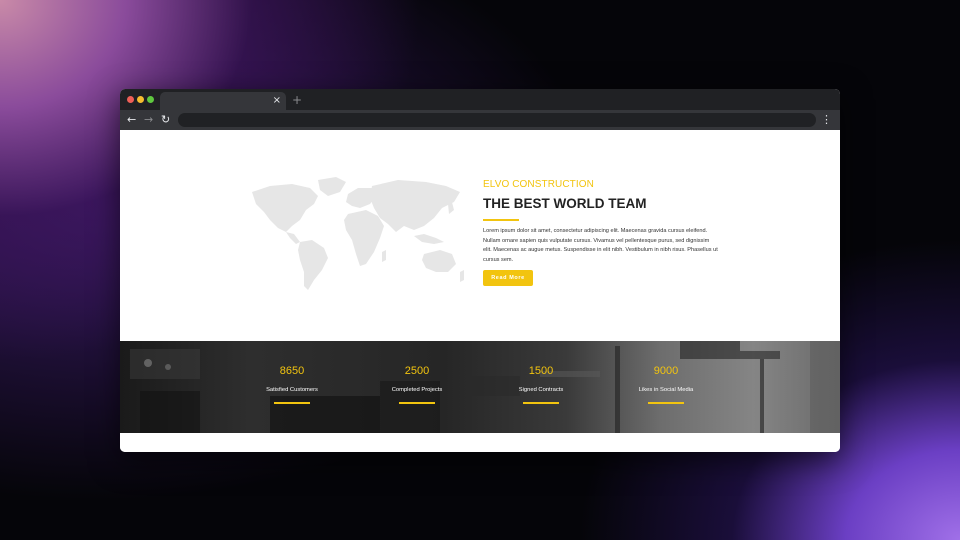 This screenshot has width=960, height=540. What do you see at coordinates (485, 387) in the screenshot?
I see `office-background-image` at bounding box center [485, 387].